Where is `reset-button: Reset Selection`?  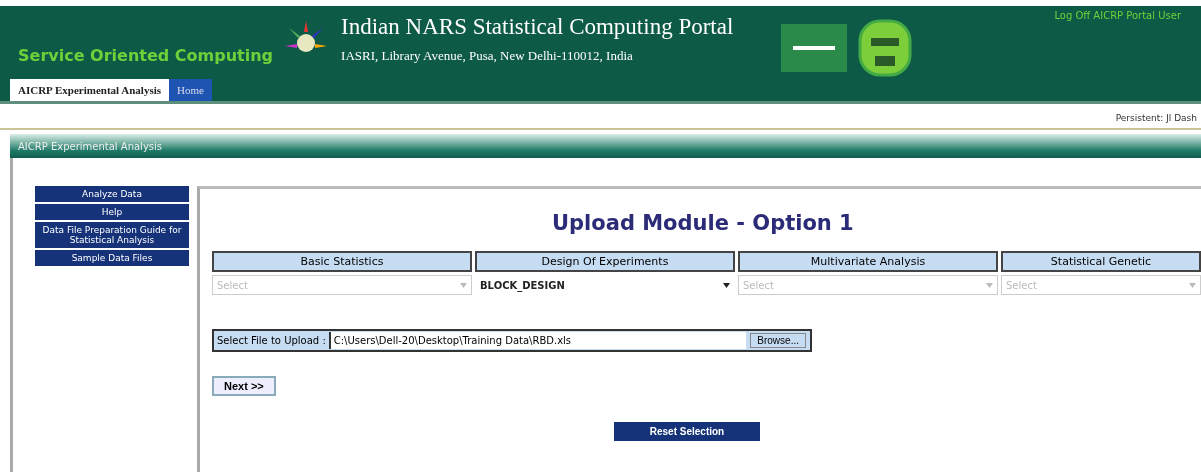 reset-button: Reset Selection is located at coordinates (687, 431).